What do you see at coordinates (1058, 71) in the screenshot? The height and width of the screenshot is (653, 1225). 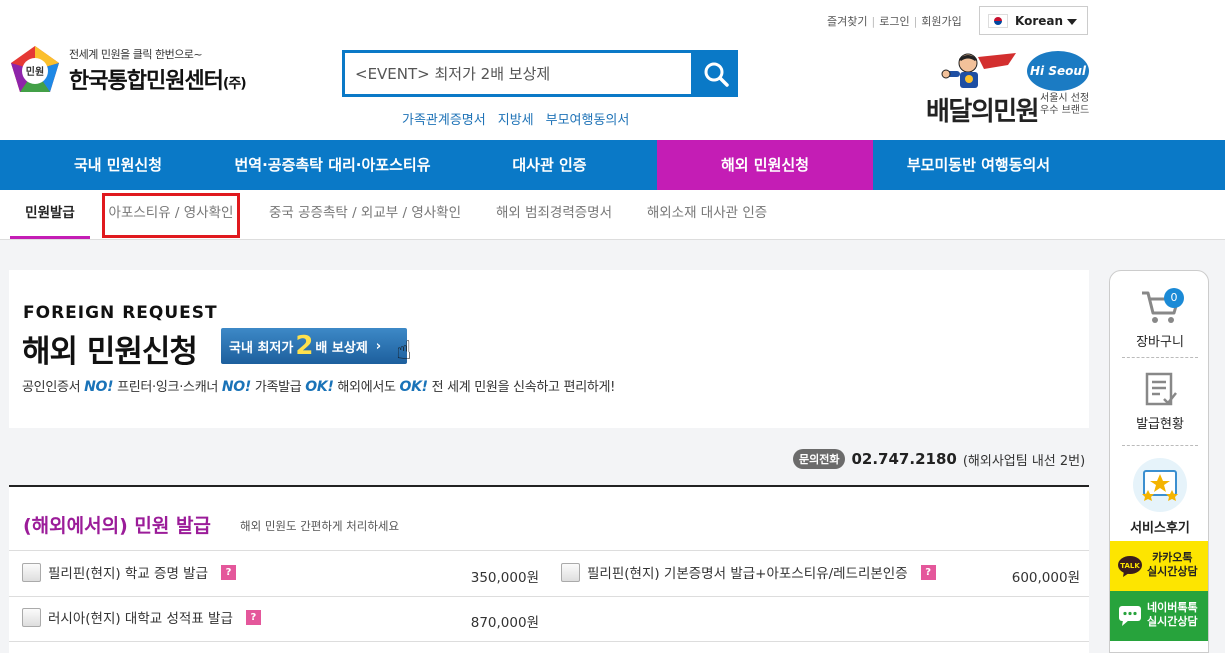 I see `hiseoul-badge: Hi Seoul` at bounding box center [1058, 71].